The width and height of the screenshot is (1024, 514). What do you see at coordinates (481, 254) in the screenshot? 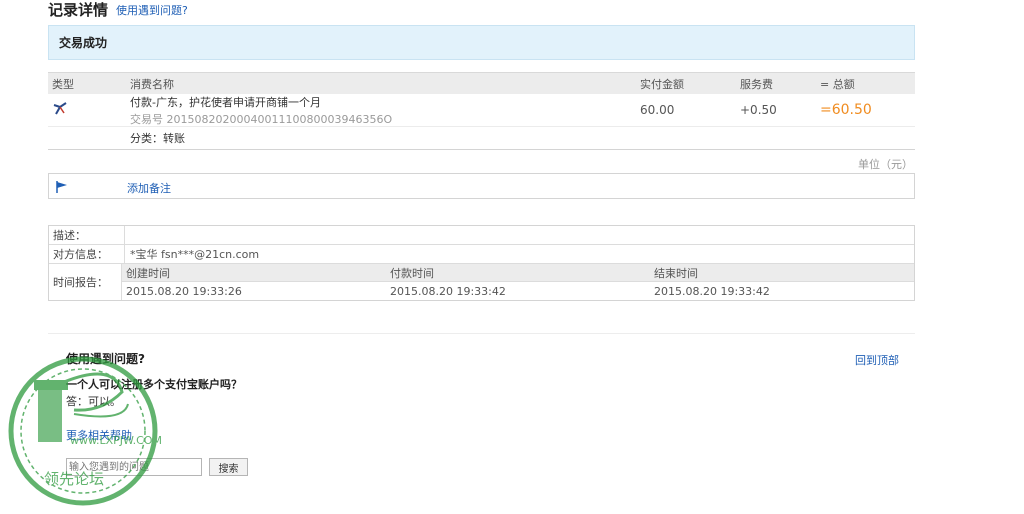
I see `detail-row-party: 对方信息： *宝华 fsn***@21cn.com` at bounding box center [481, 254].